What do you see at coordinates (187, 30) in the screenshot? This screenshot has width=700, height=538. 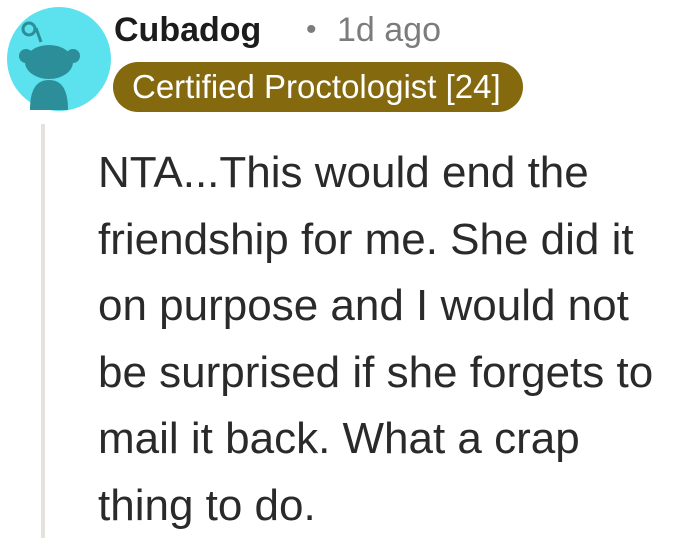 I see `username-link: Cubadog` at bounding box center [187, 30].